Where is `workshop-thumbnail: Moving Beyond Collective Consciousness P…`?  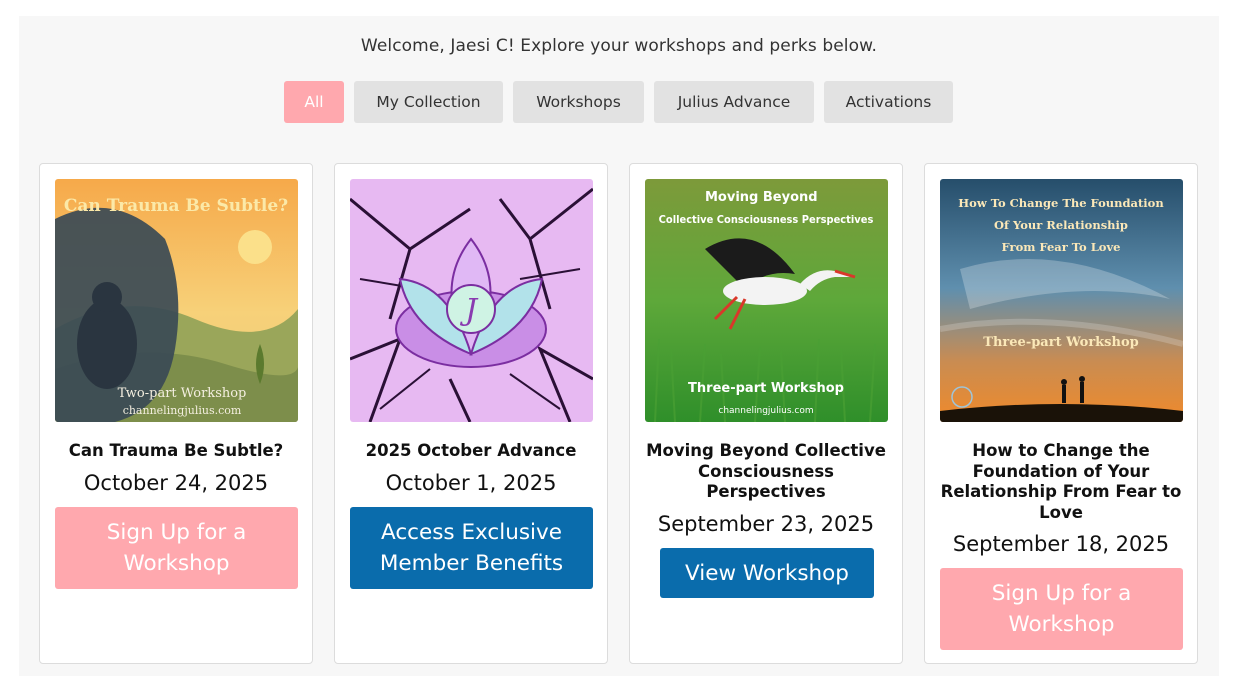
workshop-thumbnail: Moving Beyond Collective Consciousness P… is located at coordinates (766, 300).